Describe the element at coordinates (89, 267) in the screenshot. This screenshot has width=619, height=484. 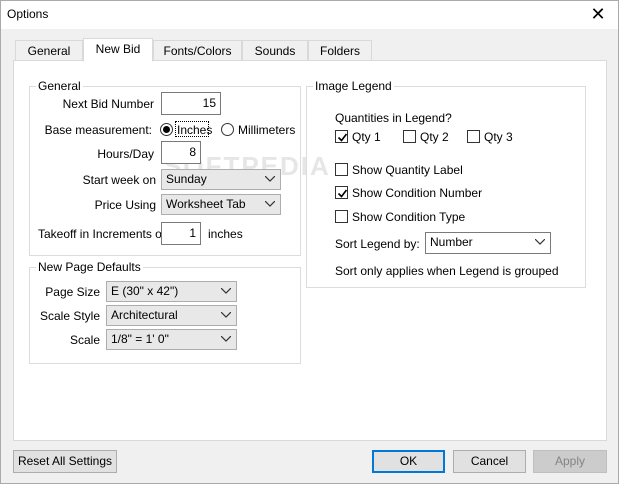
I see `new-page-defaults-title: New Page Defaults` at that location.